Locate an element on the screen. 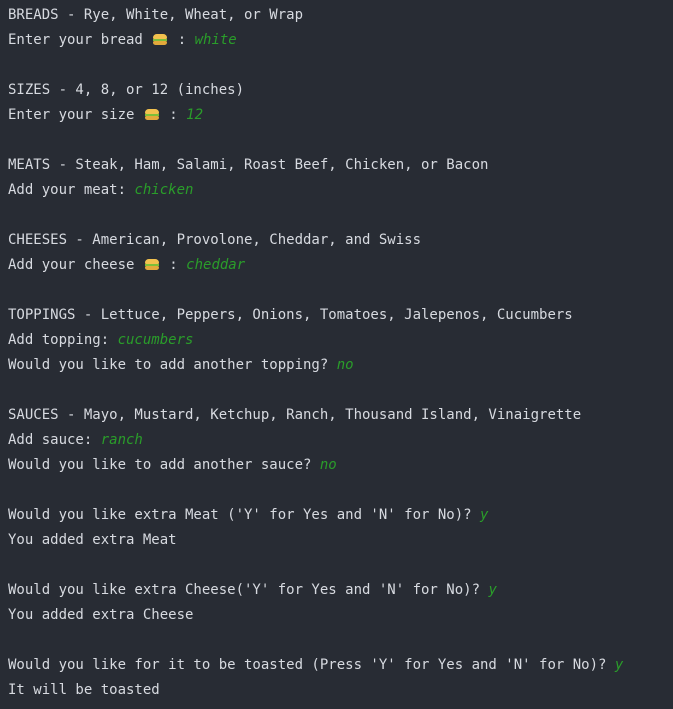 The image size is (673, 709). toasted-result-line: It will be toasted is located at coordinates (340, 690).